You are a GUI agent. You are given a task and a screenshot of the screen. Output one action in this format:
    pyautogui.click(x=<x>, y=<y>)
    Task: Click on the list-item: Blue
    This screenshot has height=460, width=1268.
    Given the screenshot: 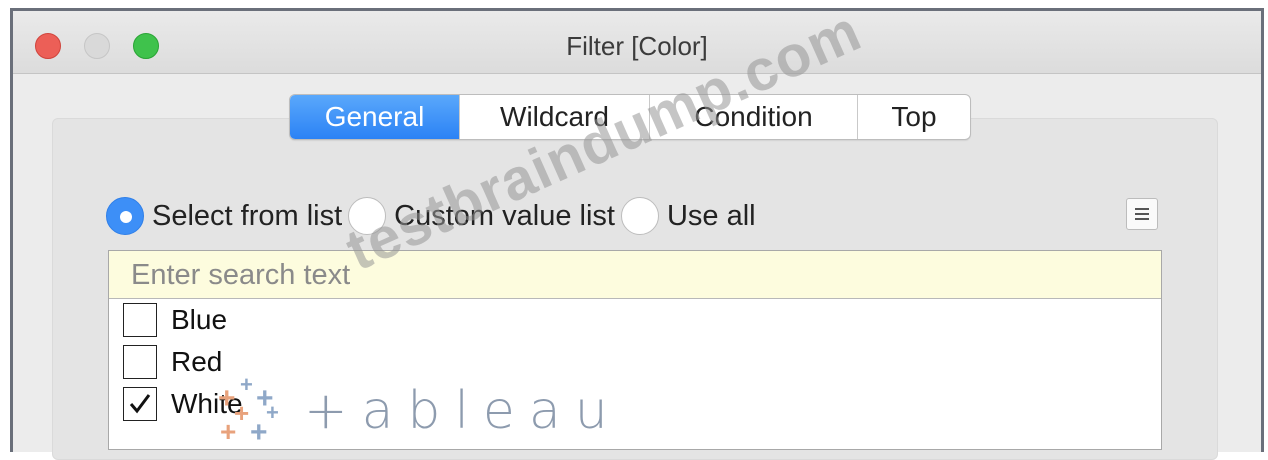 What is the action you would take?
    pyautogui.click(x=635, y=320)
    